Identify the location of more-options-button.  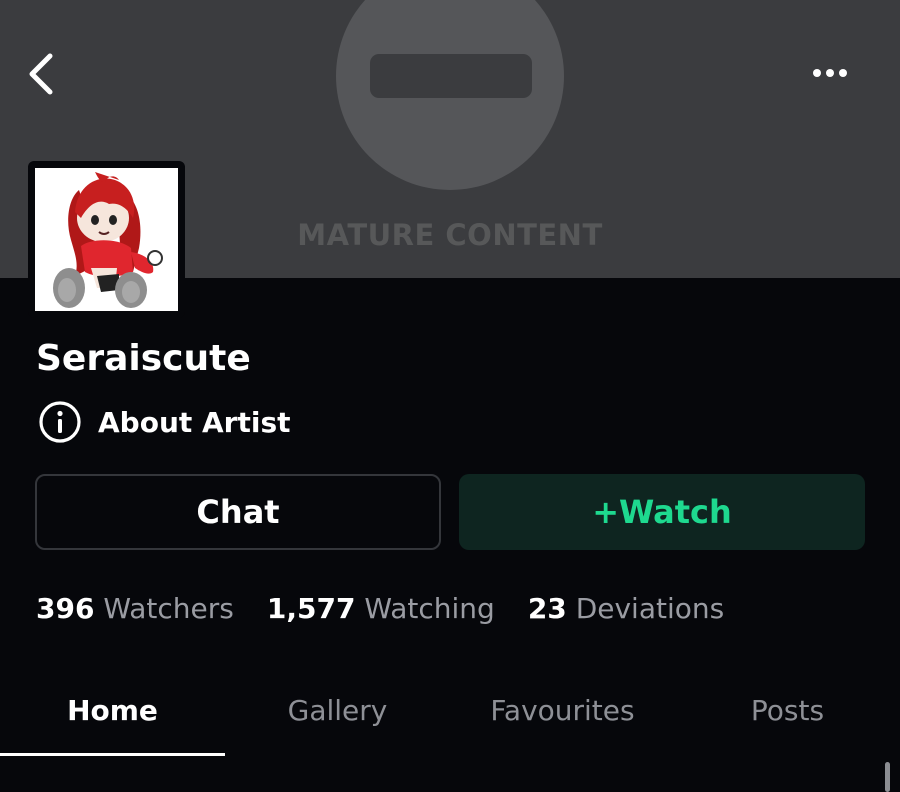
(830, 73).